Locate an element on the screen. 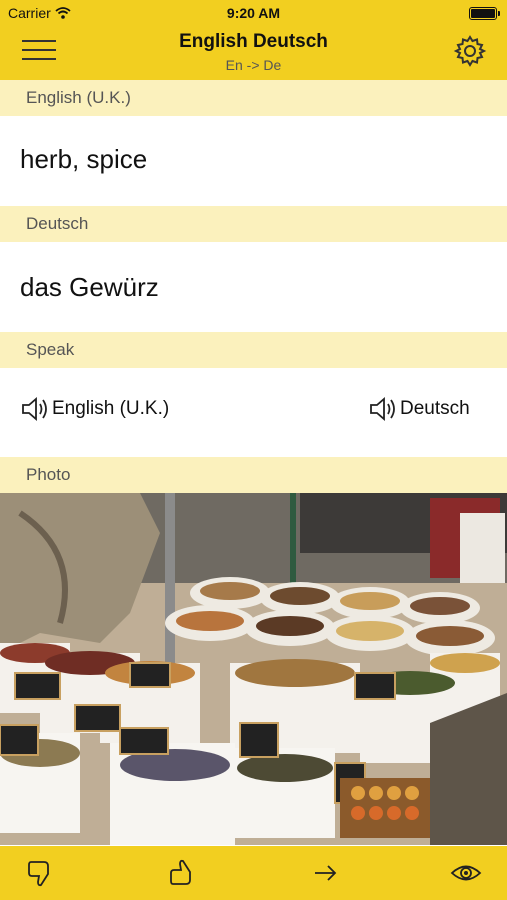 This screenshot has width=507, height=900. speak-source-button: English (U.K.) is located at coordinates (94, 409).